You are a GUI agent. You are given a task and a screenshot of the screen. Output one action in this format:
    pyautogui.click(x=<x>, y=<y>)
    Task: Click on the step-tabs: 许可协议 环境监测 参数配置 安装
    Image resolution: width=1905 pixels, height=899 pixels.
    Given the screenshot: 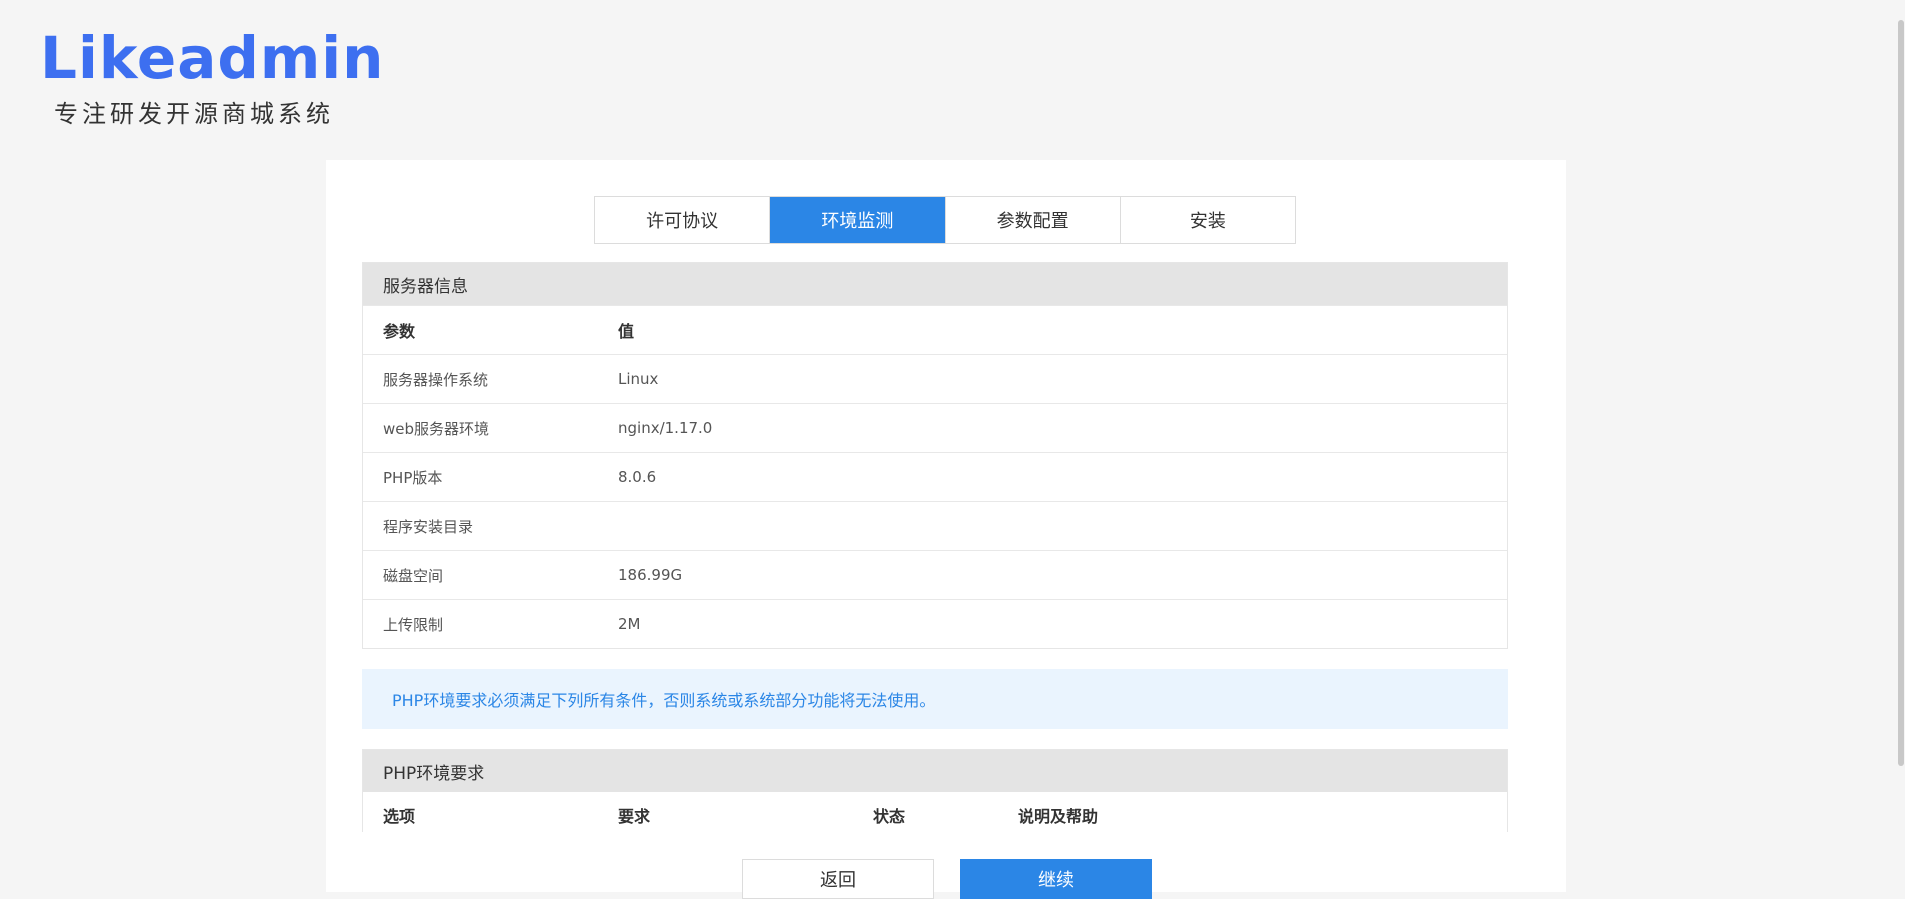 What is the action you would take?
    pyautogui.click(x=945, y=220)
    